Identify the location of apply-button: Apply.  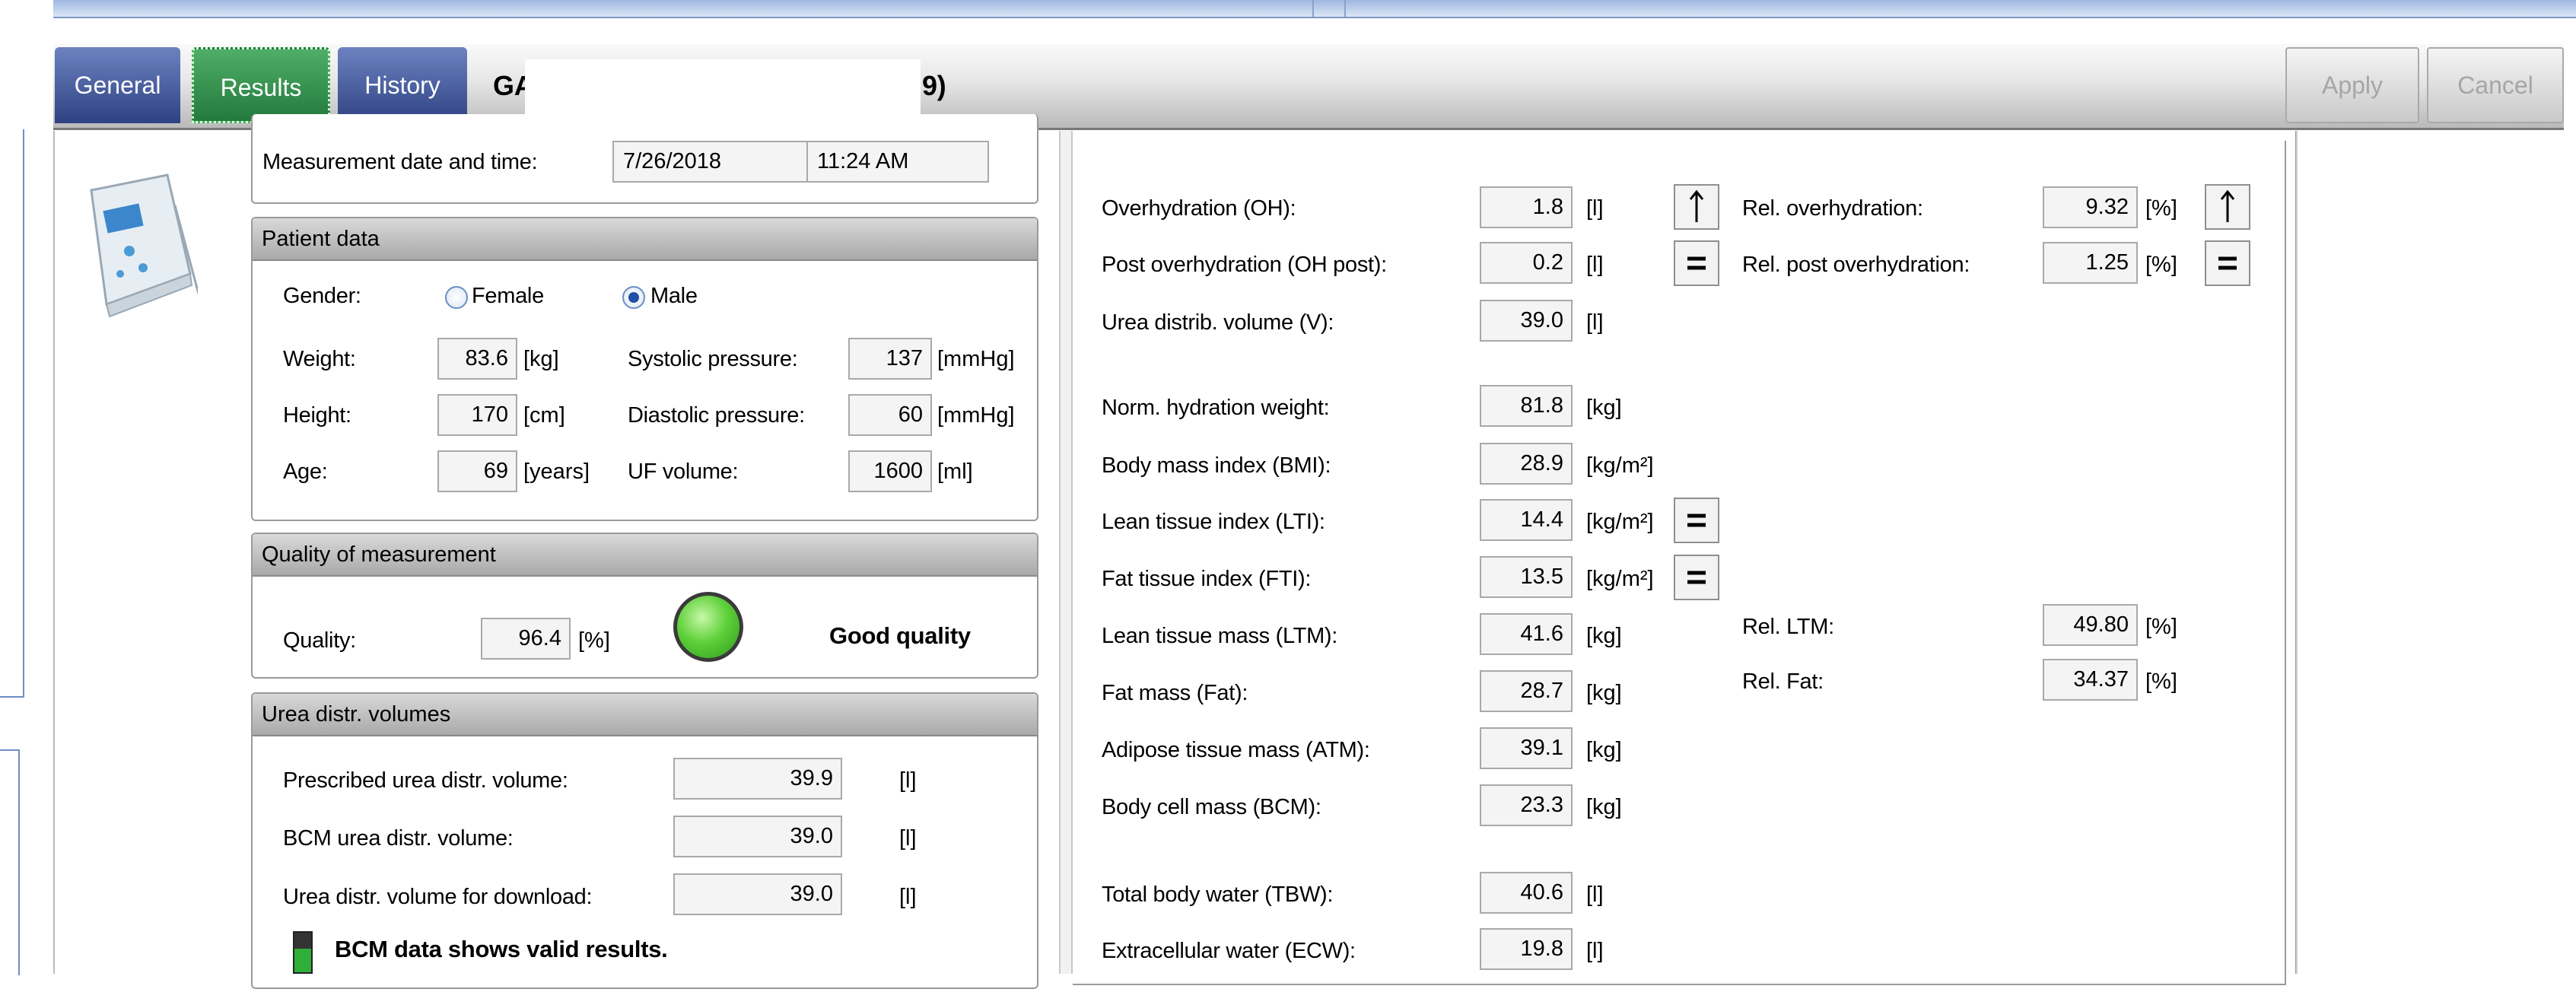
(2352, 85).